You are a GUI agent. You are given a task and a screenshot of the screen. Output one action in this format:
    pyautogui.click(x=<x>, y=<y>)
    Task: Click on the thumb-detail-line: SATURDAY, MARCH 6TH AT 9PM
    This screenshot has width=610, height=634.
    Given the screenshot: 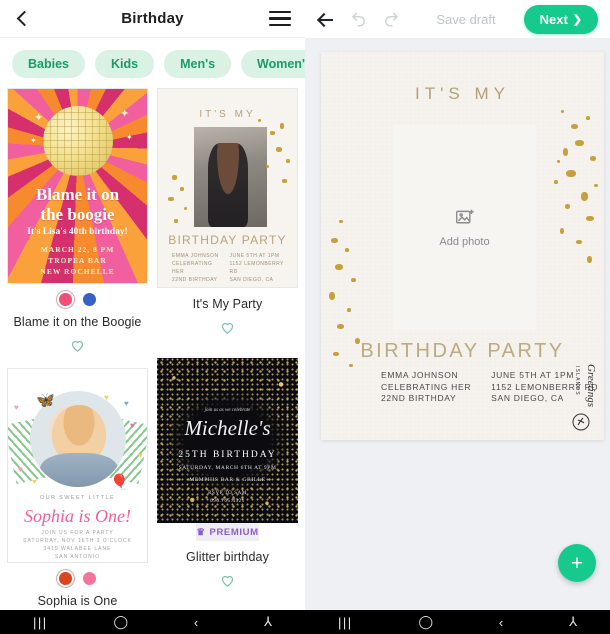 What is the action you would take?
    pyautogui.click(x=227, y=468)
    